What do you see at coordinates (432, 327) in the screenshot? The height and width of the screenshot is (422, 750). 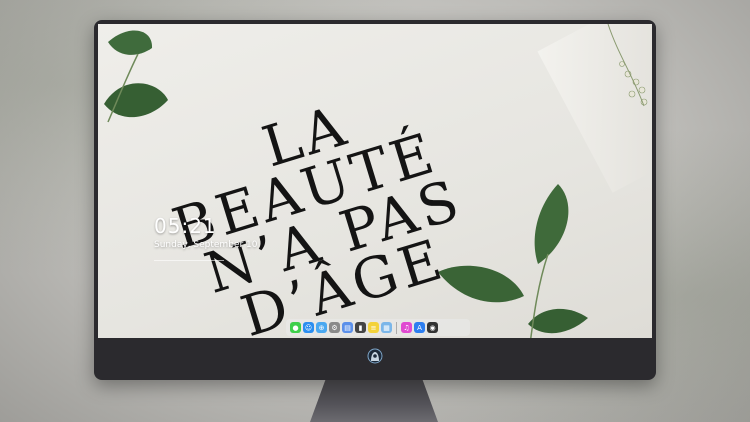 I see `camera-icon: ◉` at bounding box center [432, 327].